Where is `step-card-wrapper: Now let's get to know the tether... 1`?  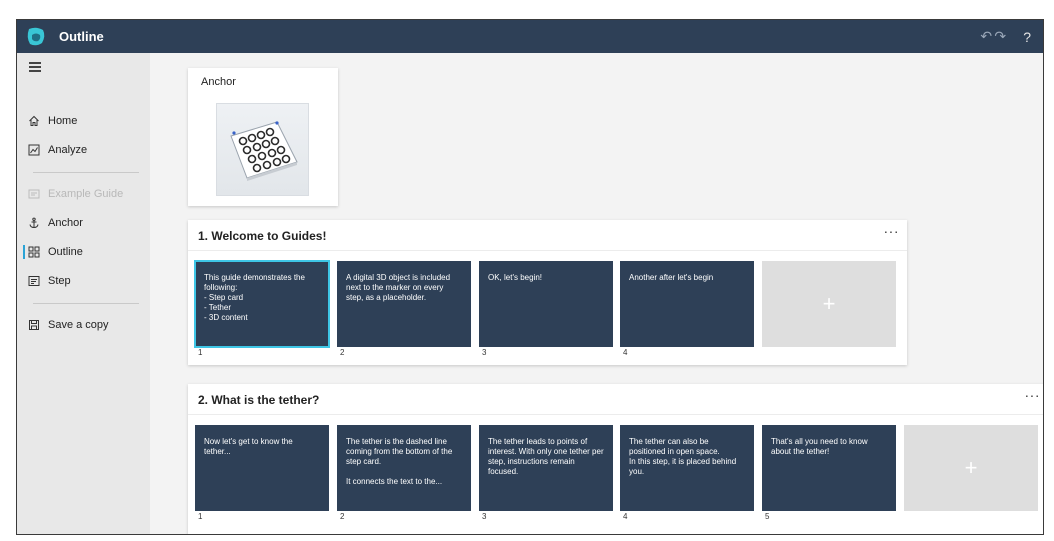 step-card-wrapper: Now let's get to know the tether... 1 is located at coordinates (262, 473).